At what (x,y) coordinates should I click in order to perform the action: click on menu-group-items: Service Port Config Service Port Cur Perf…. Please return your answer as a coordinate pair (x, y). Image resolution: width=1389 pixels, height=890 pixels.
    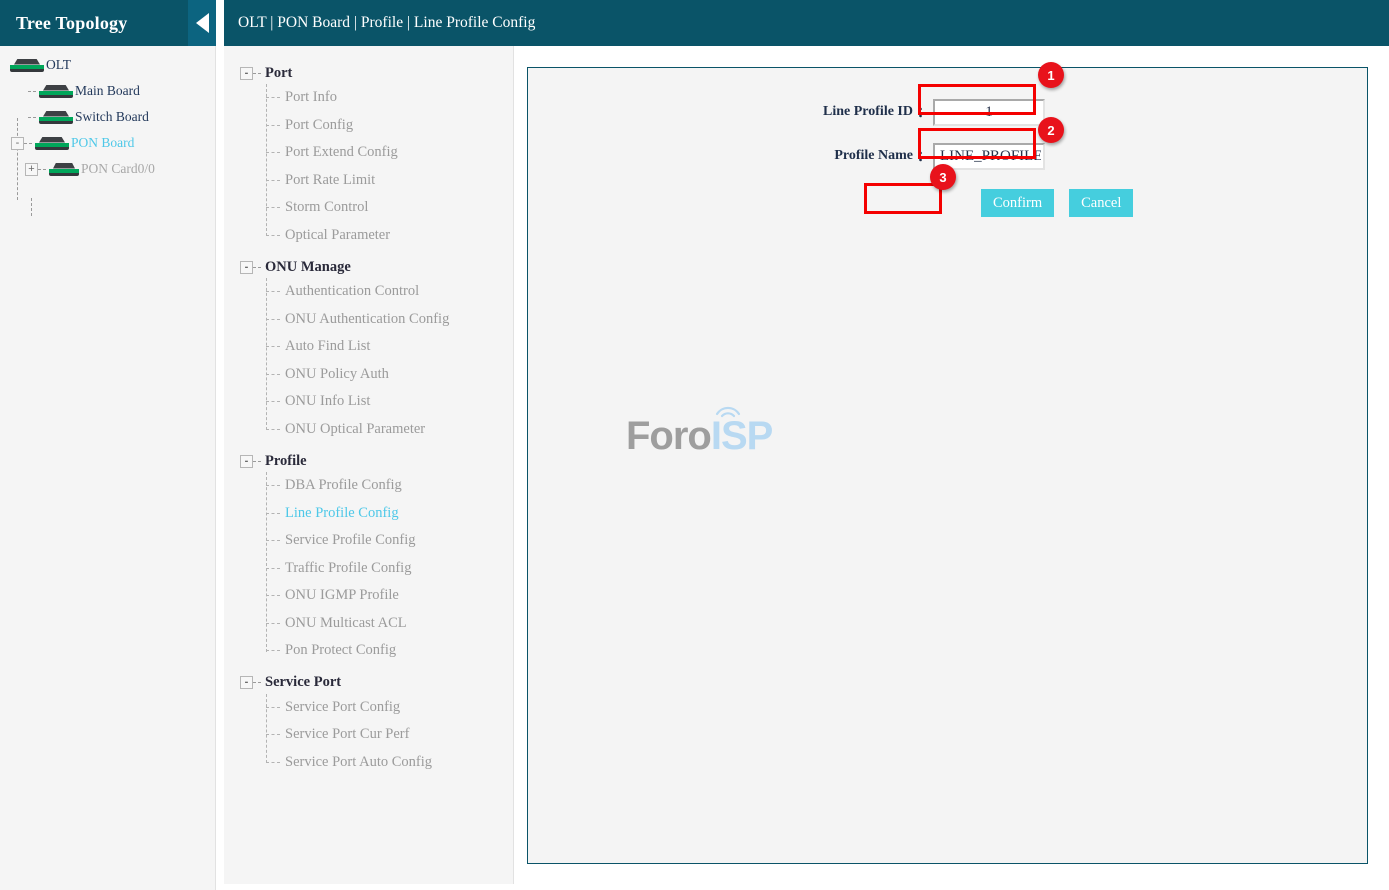
    Looking at the image, I should click on (368, 735).